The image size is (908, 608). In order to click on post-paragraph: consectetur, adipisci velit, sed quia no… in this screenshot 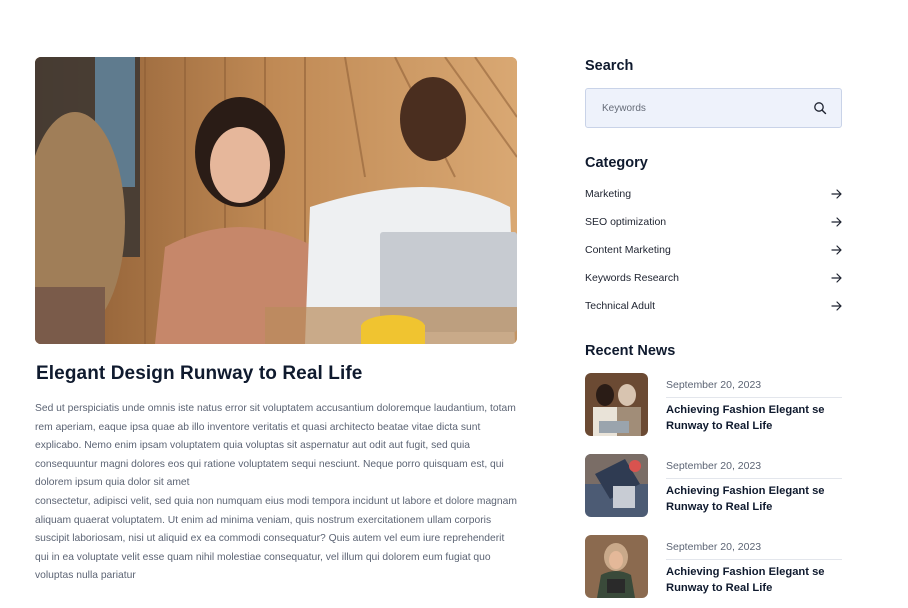, I will do `click(276, 538)`.